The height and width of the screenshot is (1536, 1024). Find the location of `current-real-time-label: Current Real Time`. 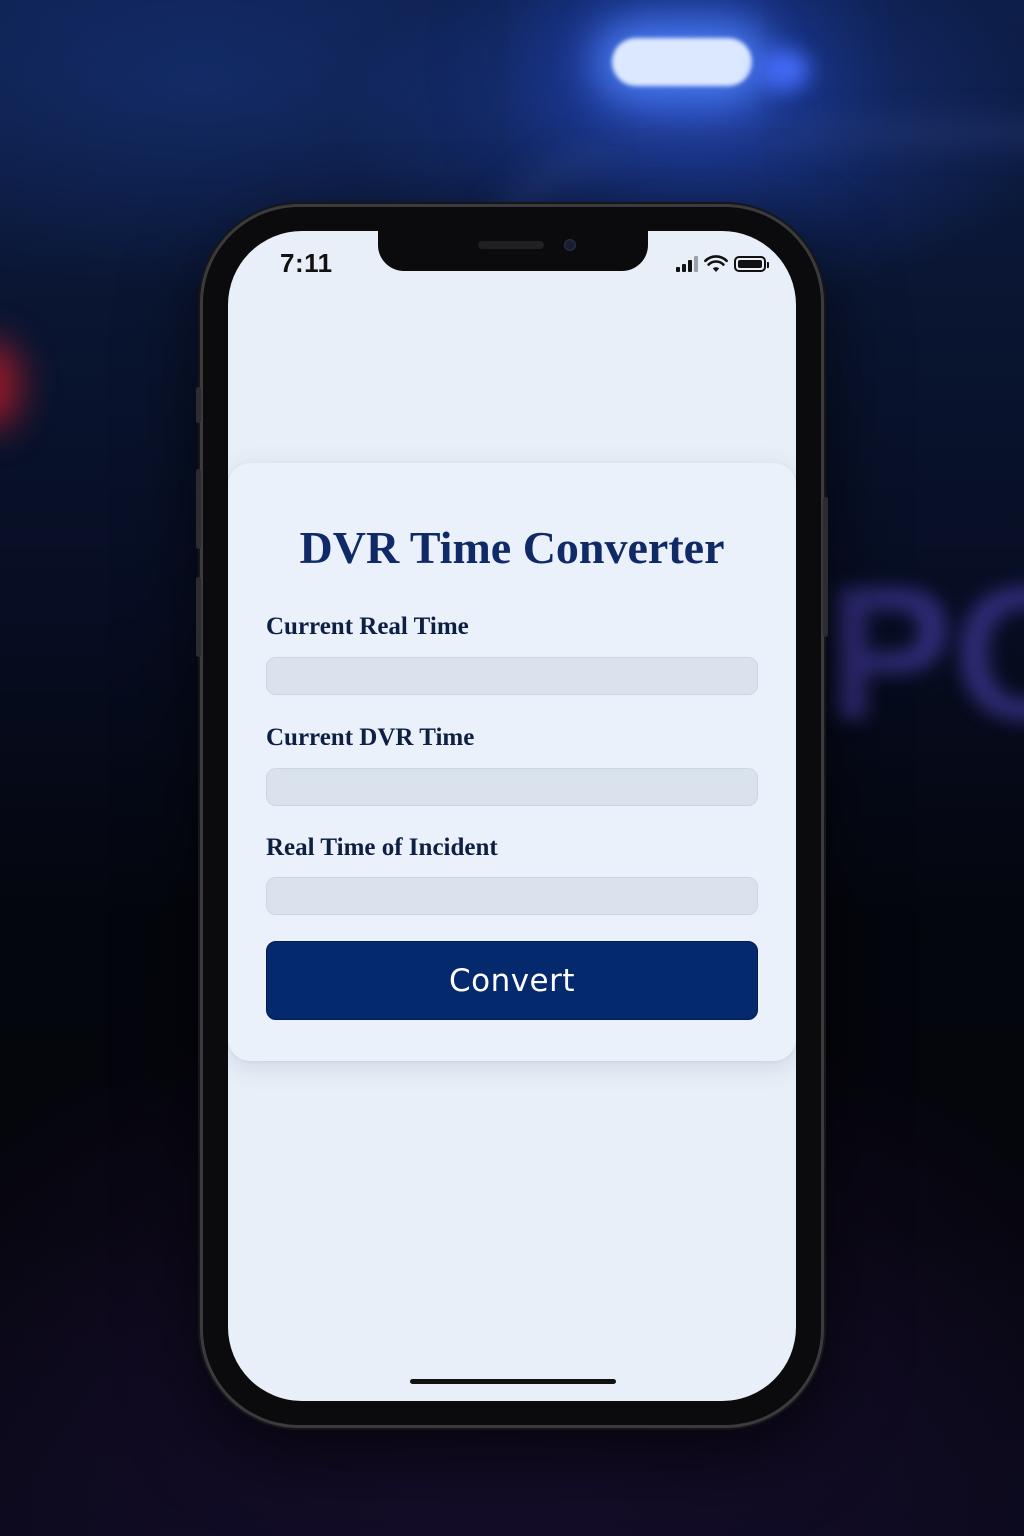

current-real-time-label: Current Real Time is located at coordinates (367, 626).